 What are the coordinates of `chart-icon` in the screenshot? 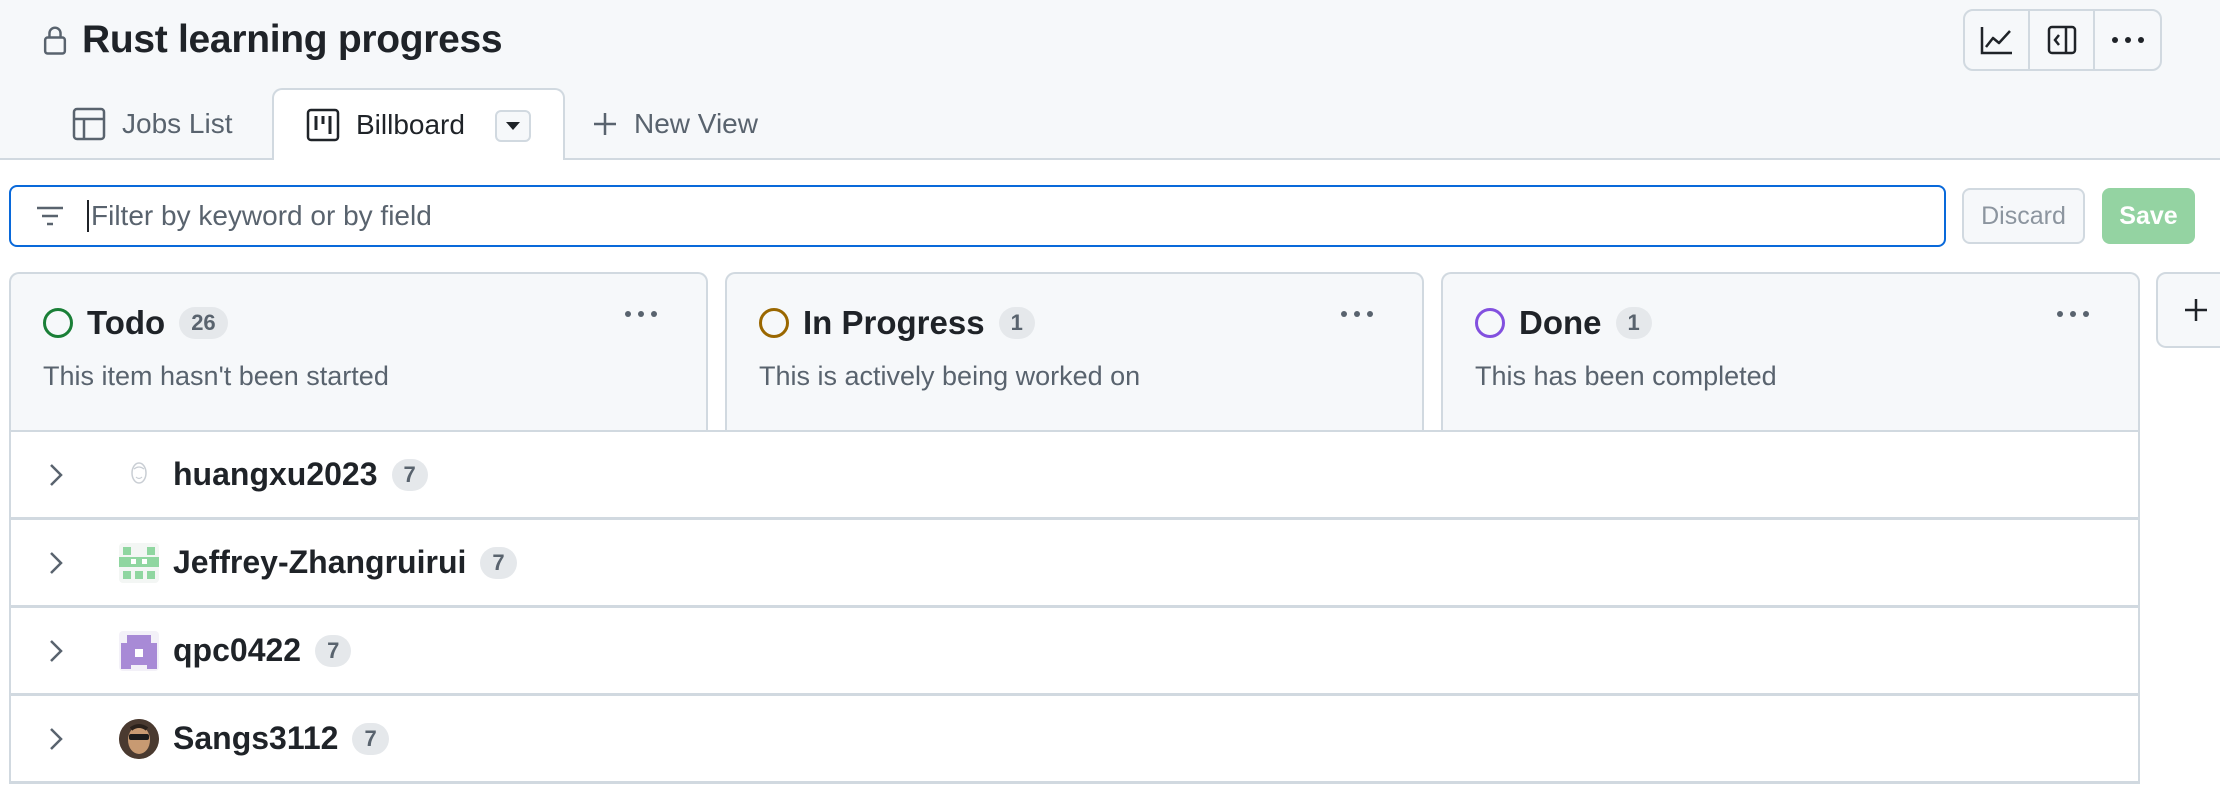 It's located at (1996, 41).